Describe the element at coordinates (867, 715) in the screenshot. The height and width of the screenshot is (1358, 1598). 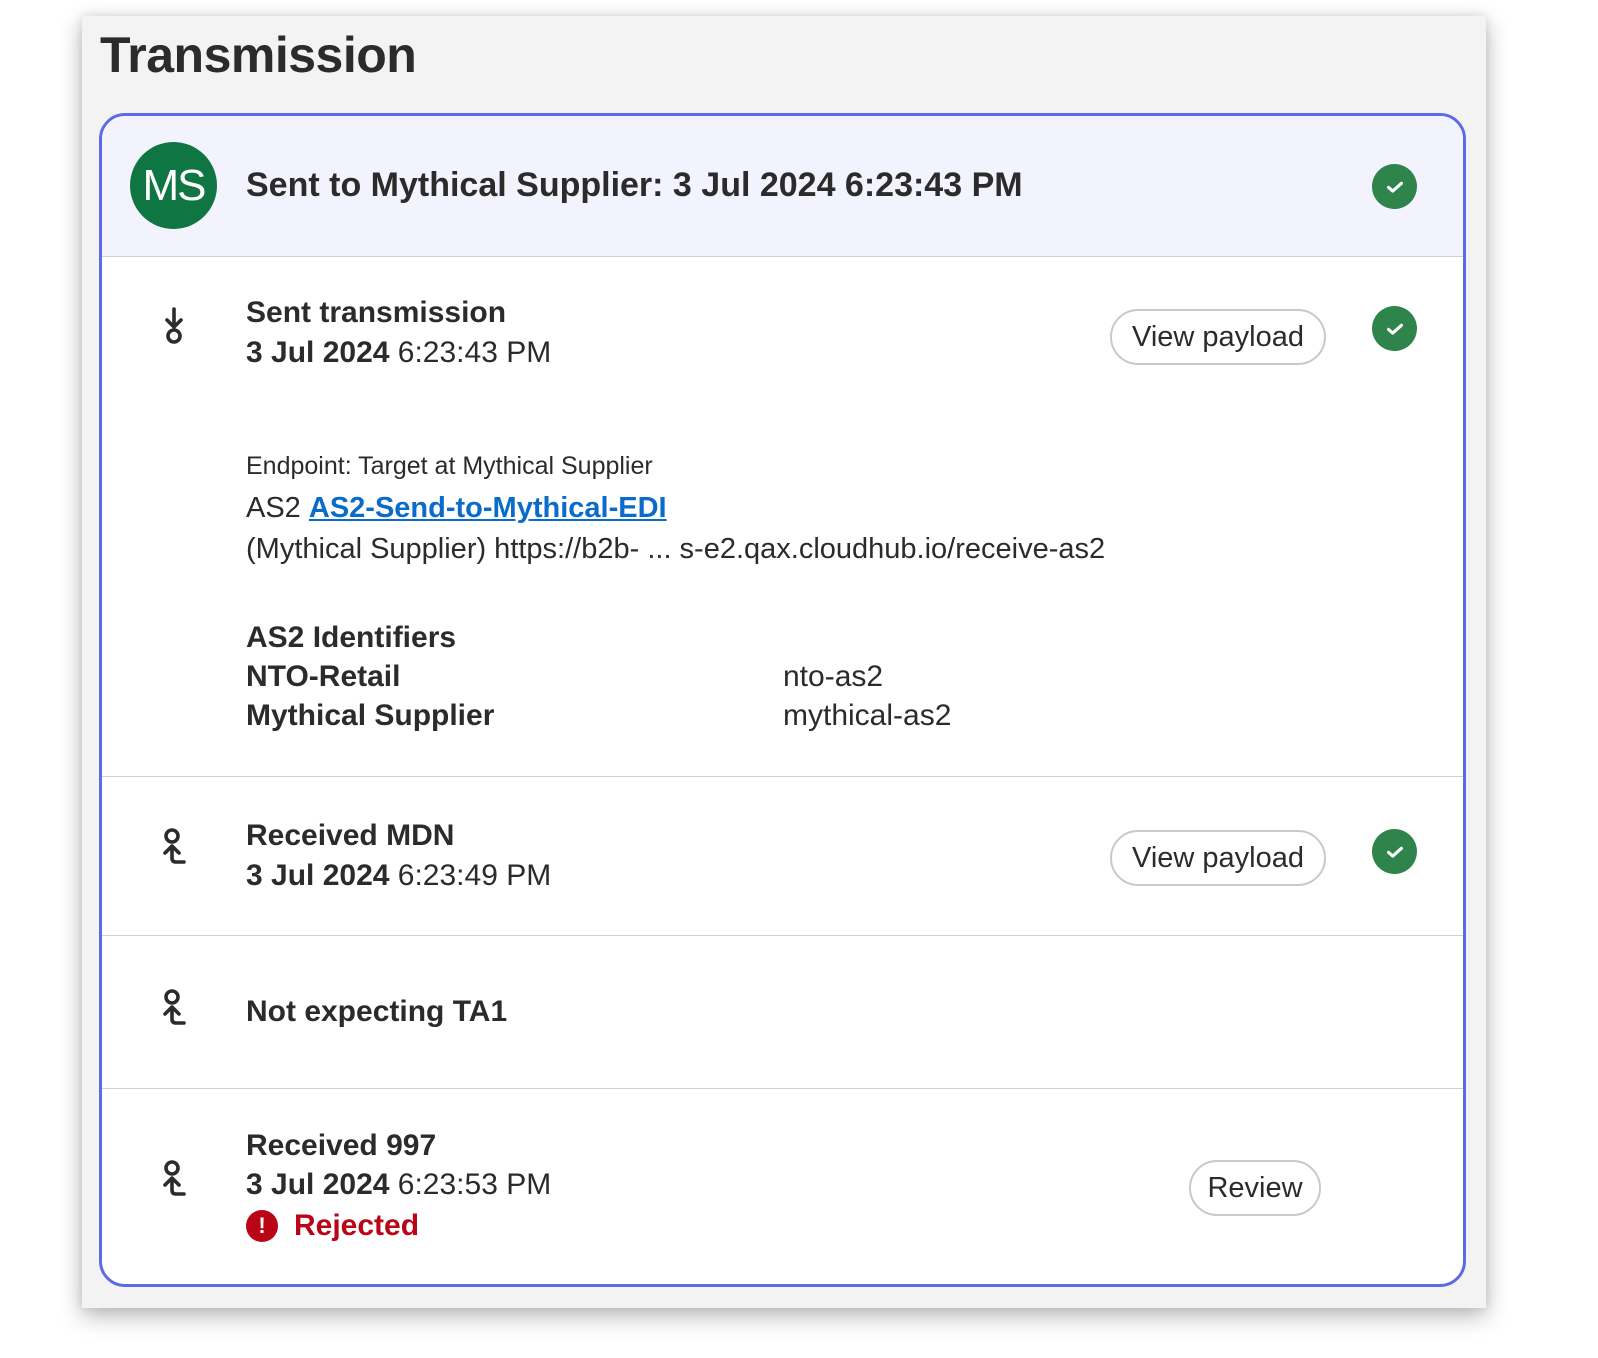
I see `identifier-value: mythical-as2` at that location.